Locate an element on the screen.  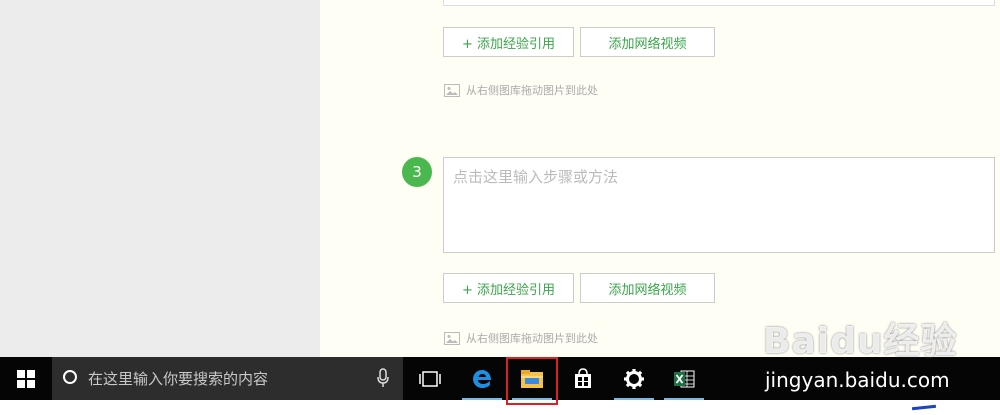
edge-button is located at coordinates (482, 378).